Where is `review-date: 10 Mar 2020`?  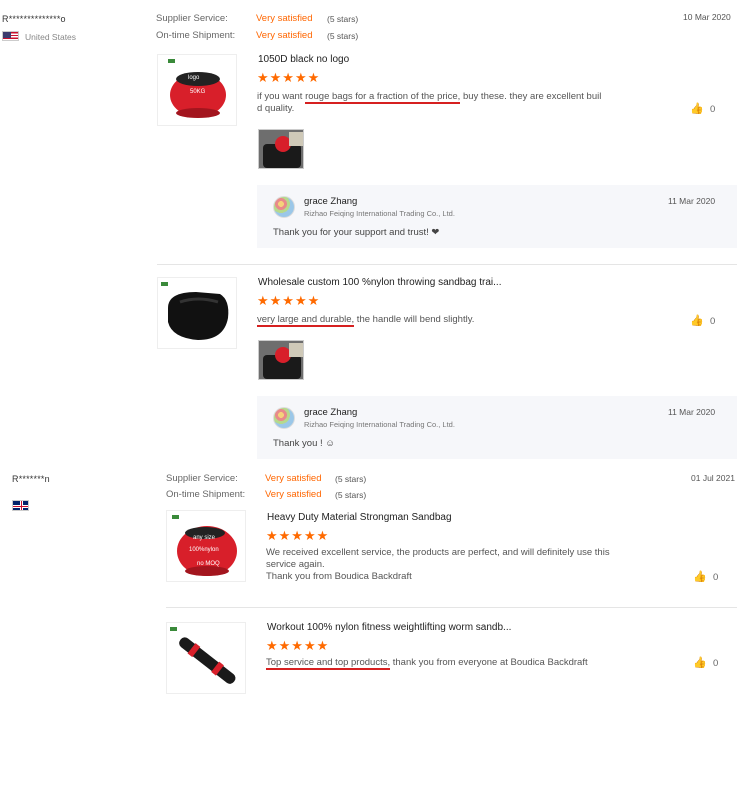 review-date: 10 Mar 2020 is located at coordinates (707, 17).